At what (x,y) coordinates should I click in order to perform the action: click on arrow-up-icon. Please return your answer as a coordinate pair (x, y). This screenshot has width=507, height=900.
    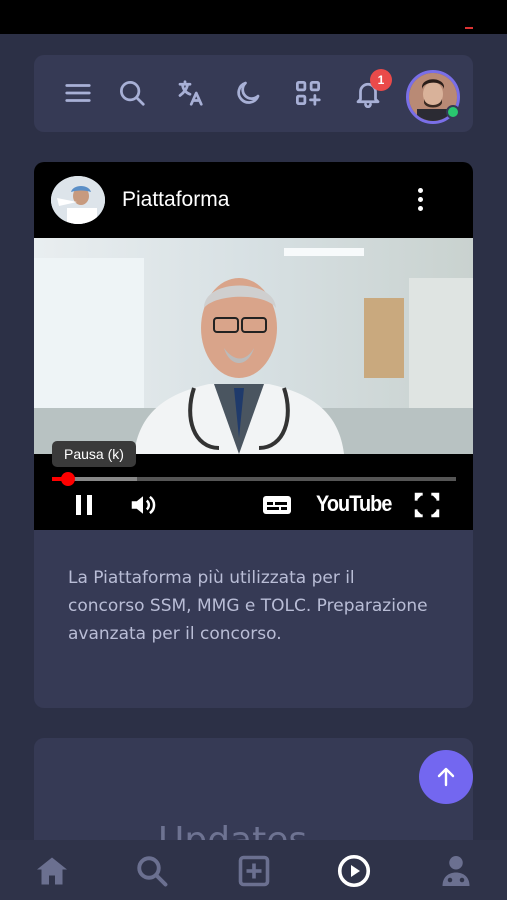
    Looking at the image, I should click on (446, 777).